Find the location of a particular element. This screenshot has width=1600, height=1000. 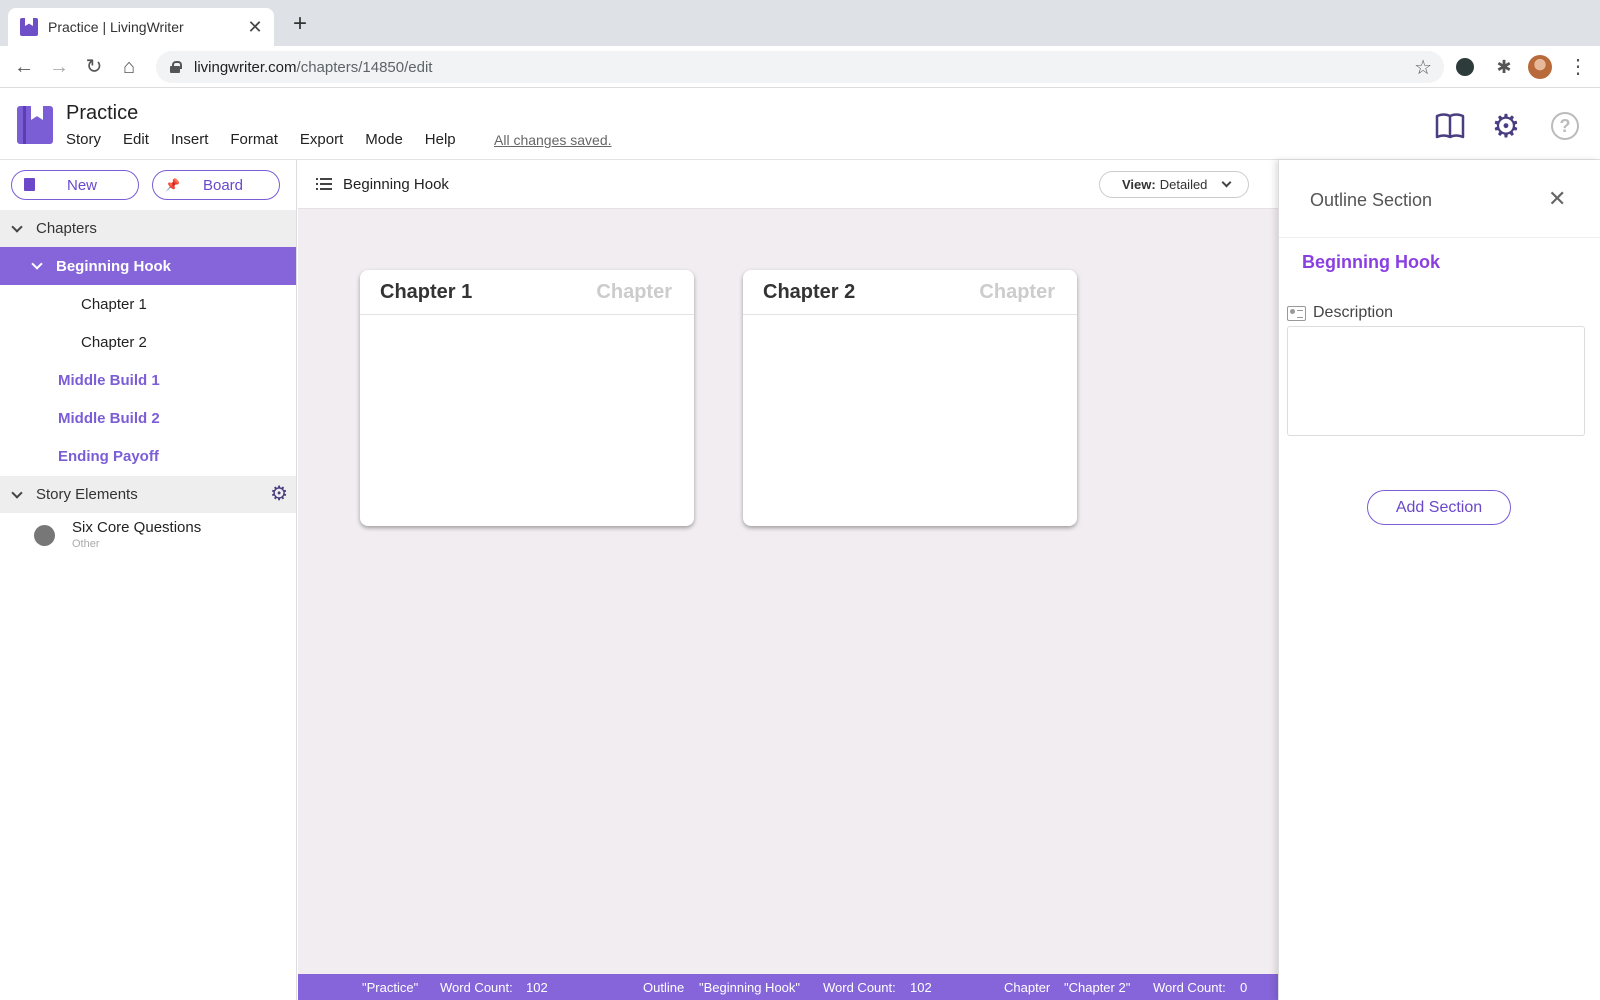

description-label-text: Description is located at coordinates (1353, 312).